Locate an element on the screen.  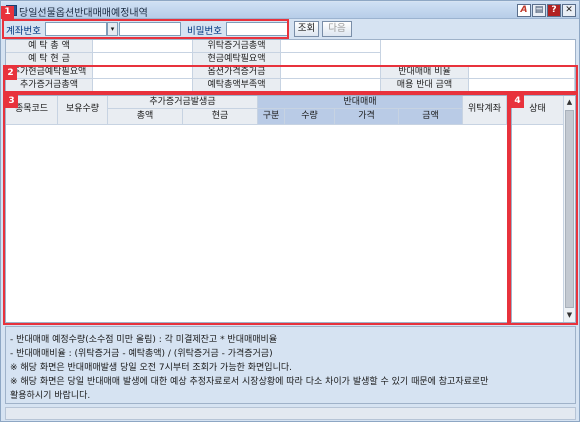
summary-label: 예 탁 현 금 is located at coordinates (49, 59).